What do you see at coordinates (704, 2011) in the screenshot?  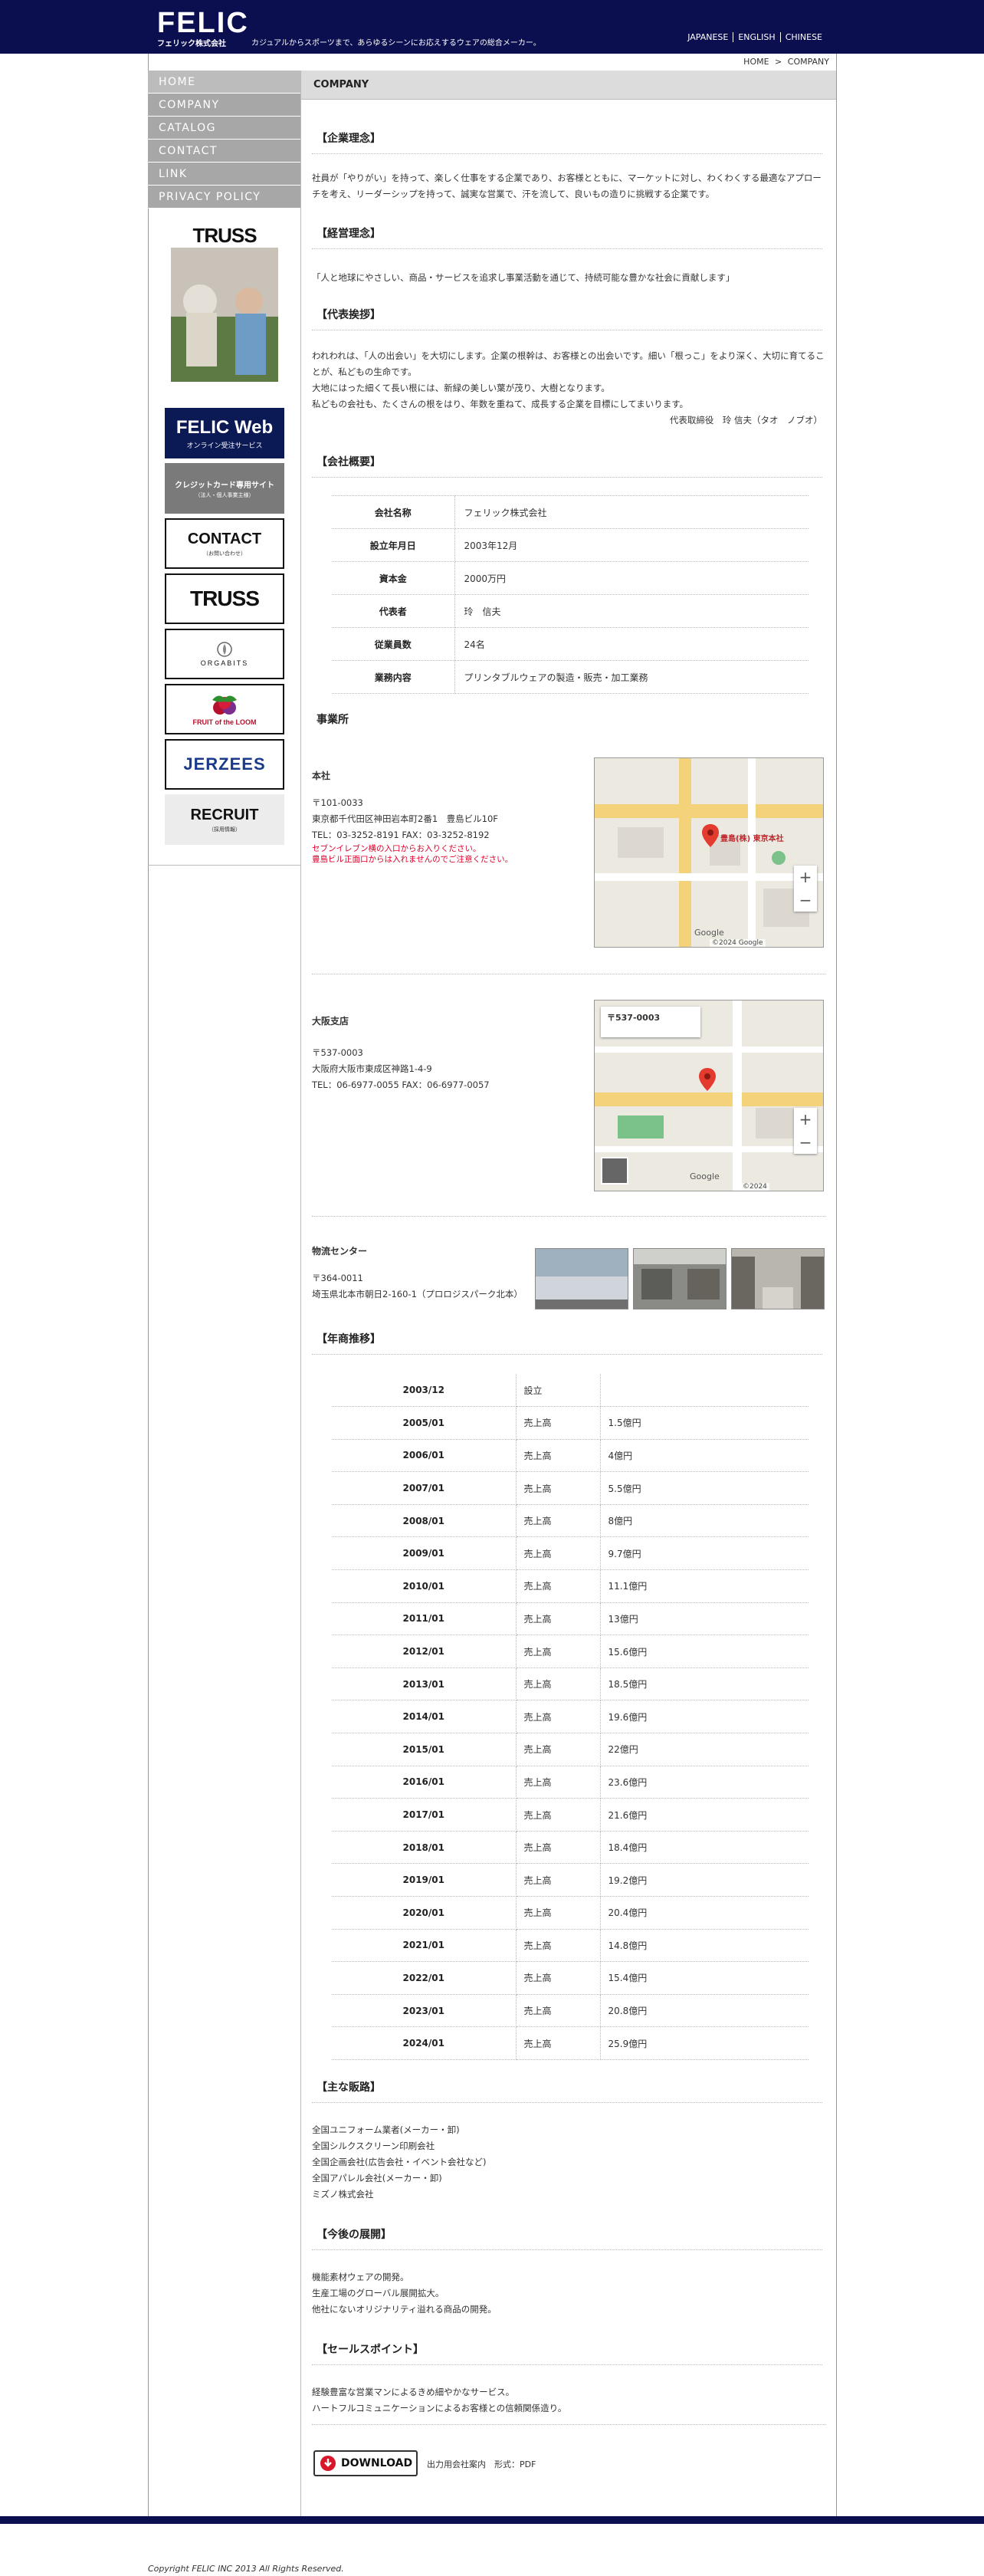 I see `history-amount: 20.8億円` at bounding box center [704, 2011].